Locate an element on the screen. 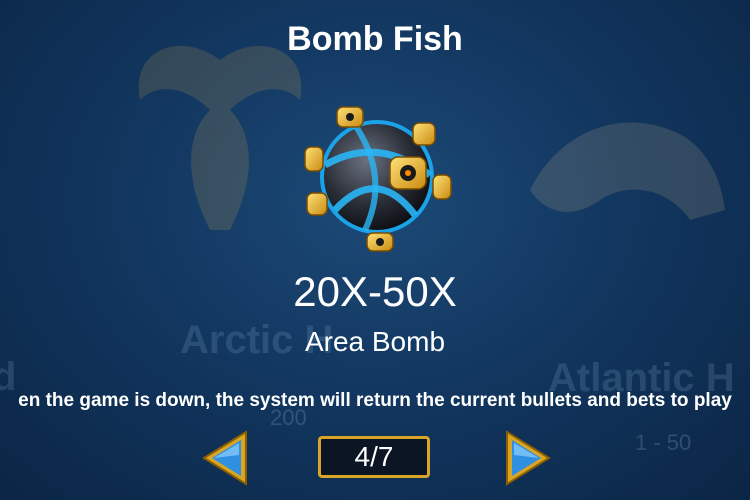  bomb-type-label: Area Bomb is located at coordinates (375, 341).